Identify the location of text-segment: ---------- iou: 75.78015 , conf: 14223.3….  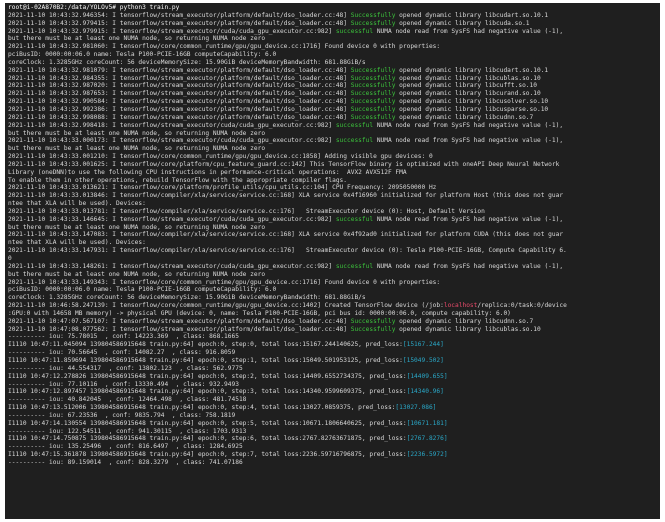
(123, 337).